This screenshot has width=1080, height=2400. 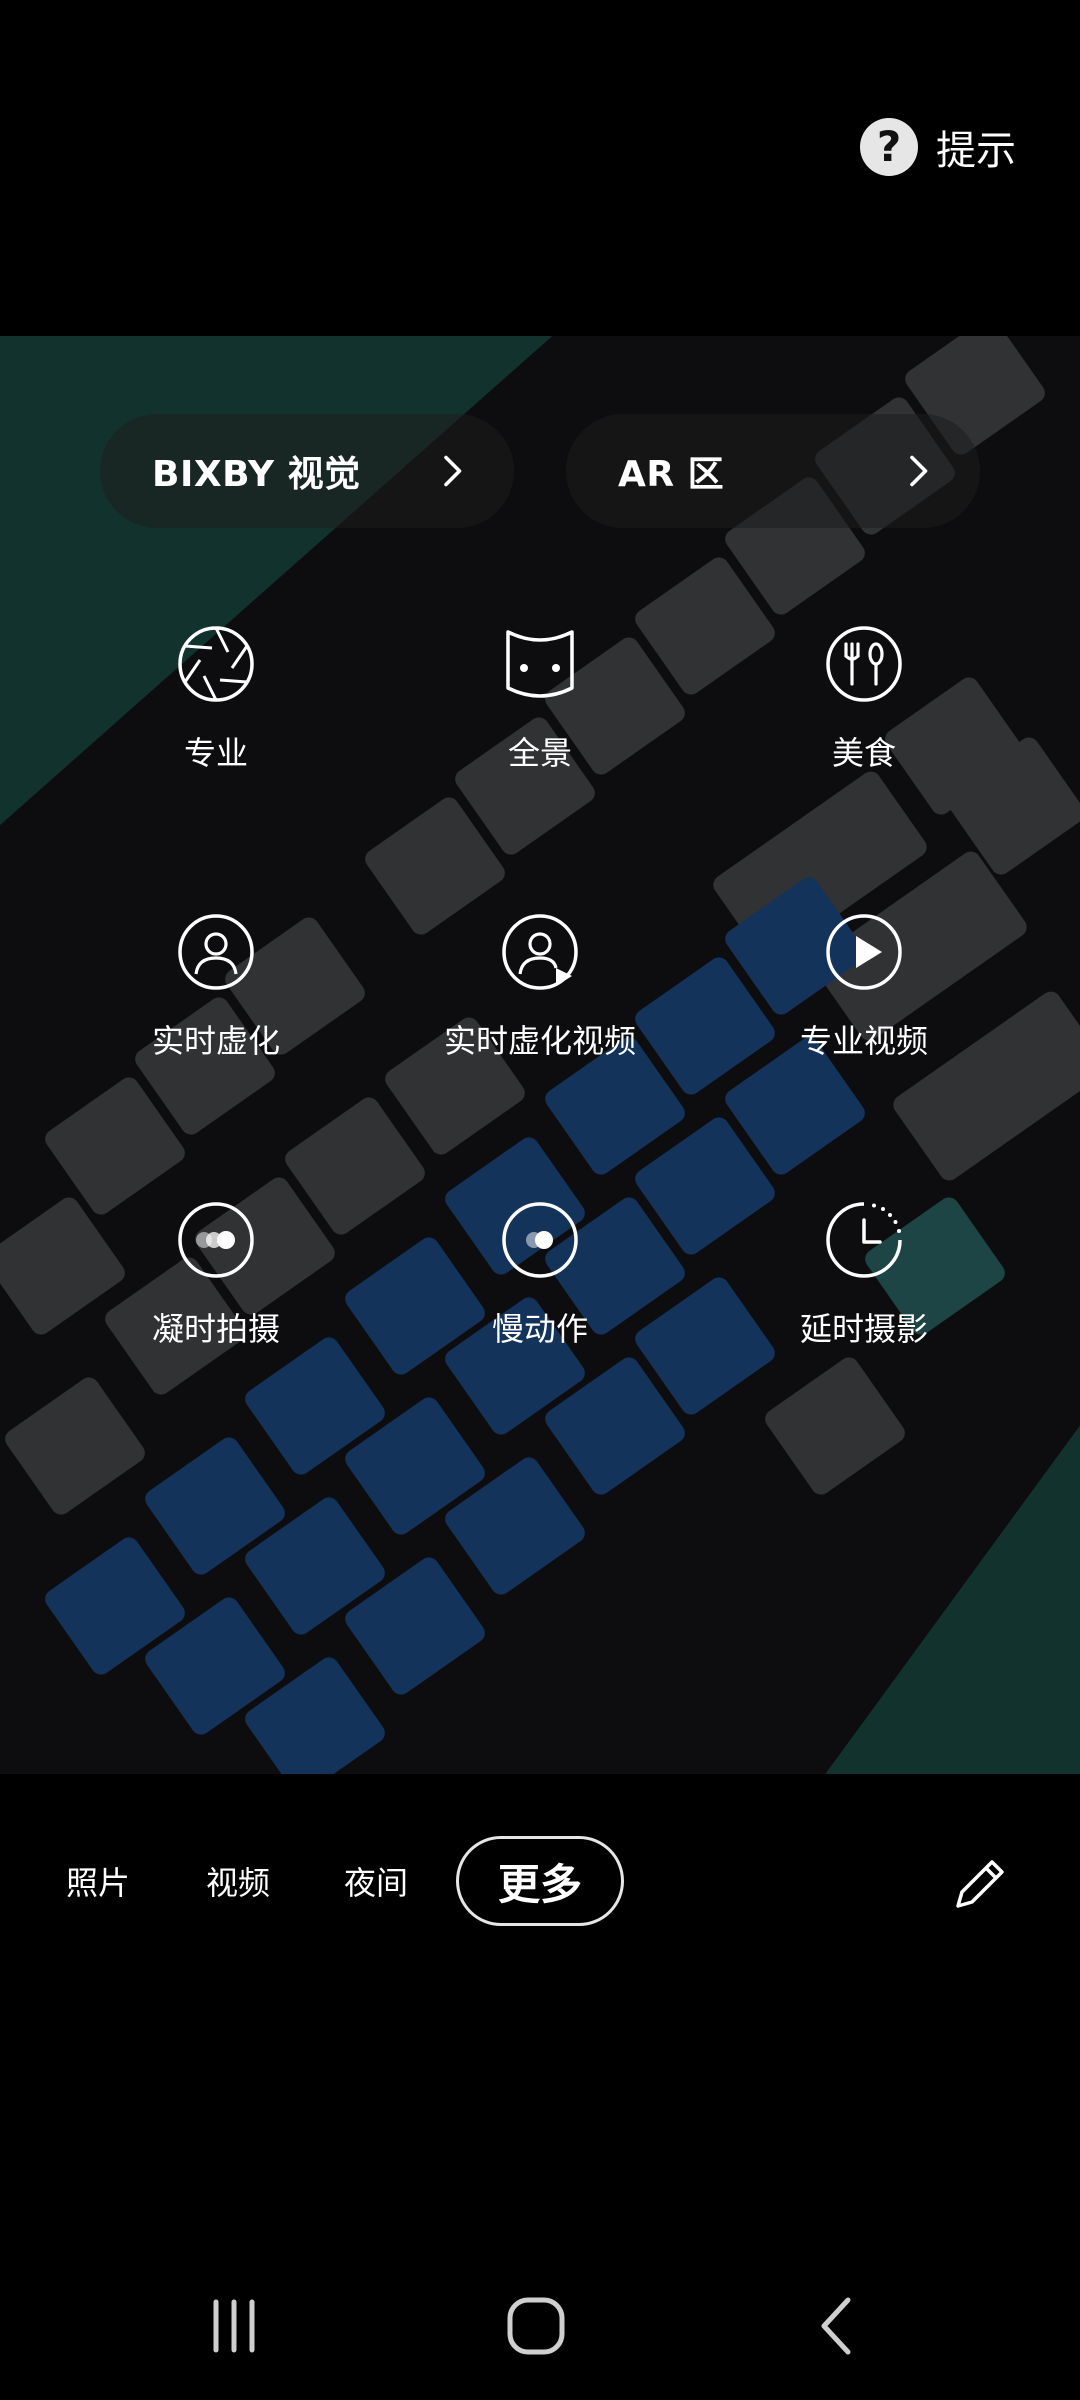 I want to click on food-icon, so click(x=864, y=664).